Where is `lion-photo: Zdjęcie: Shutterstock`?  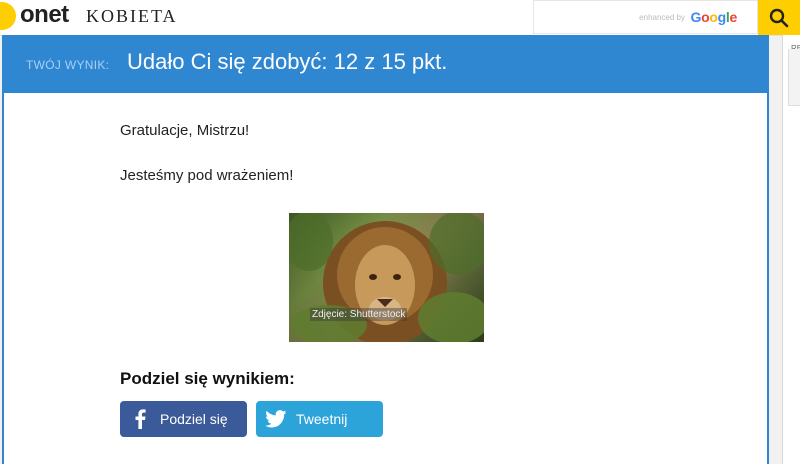
lion-photo: Zdjęcie: Shutterstock is located at coordinates (386, 277).